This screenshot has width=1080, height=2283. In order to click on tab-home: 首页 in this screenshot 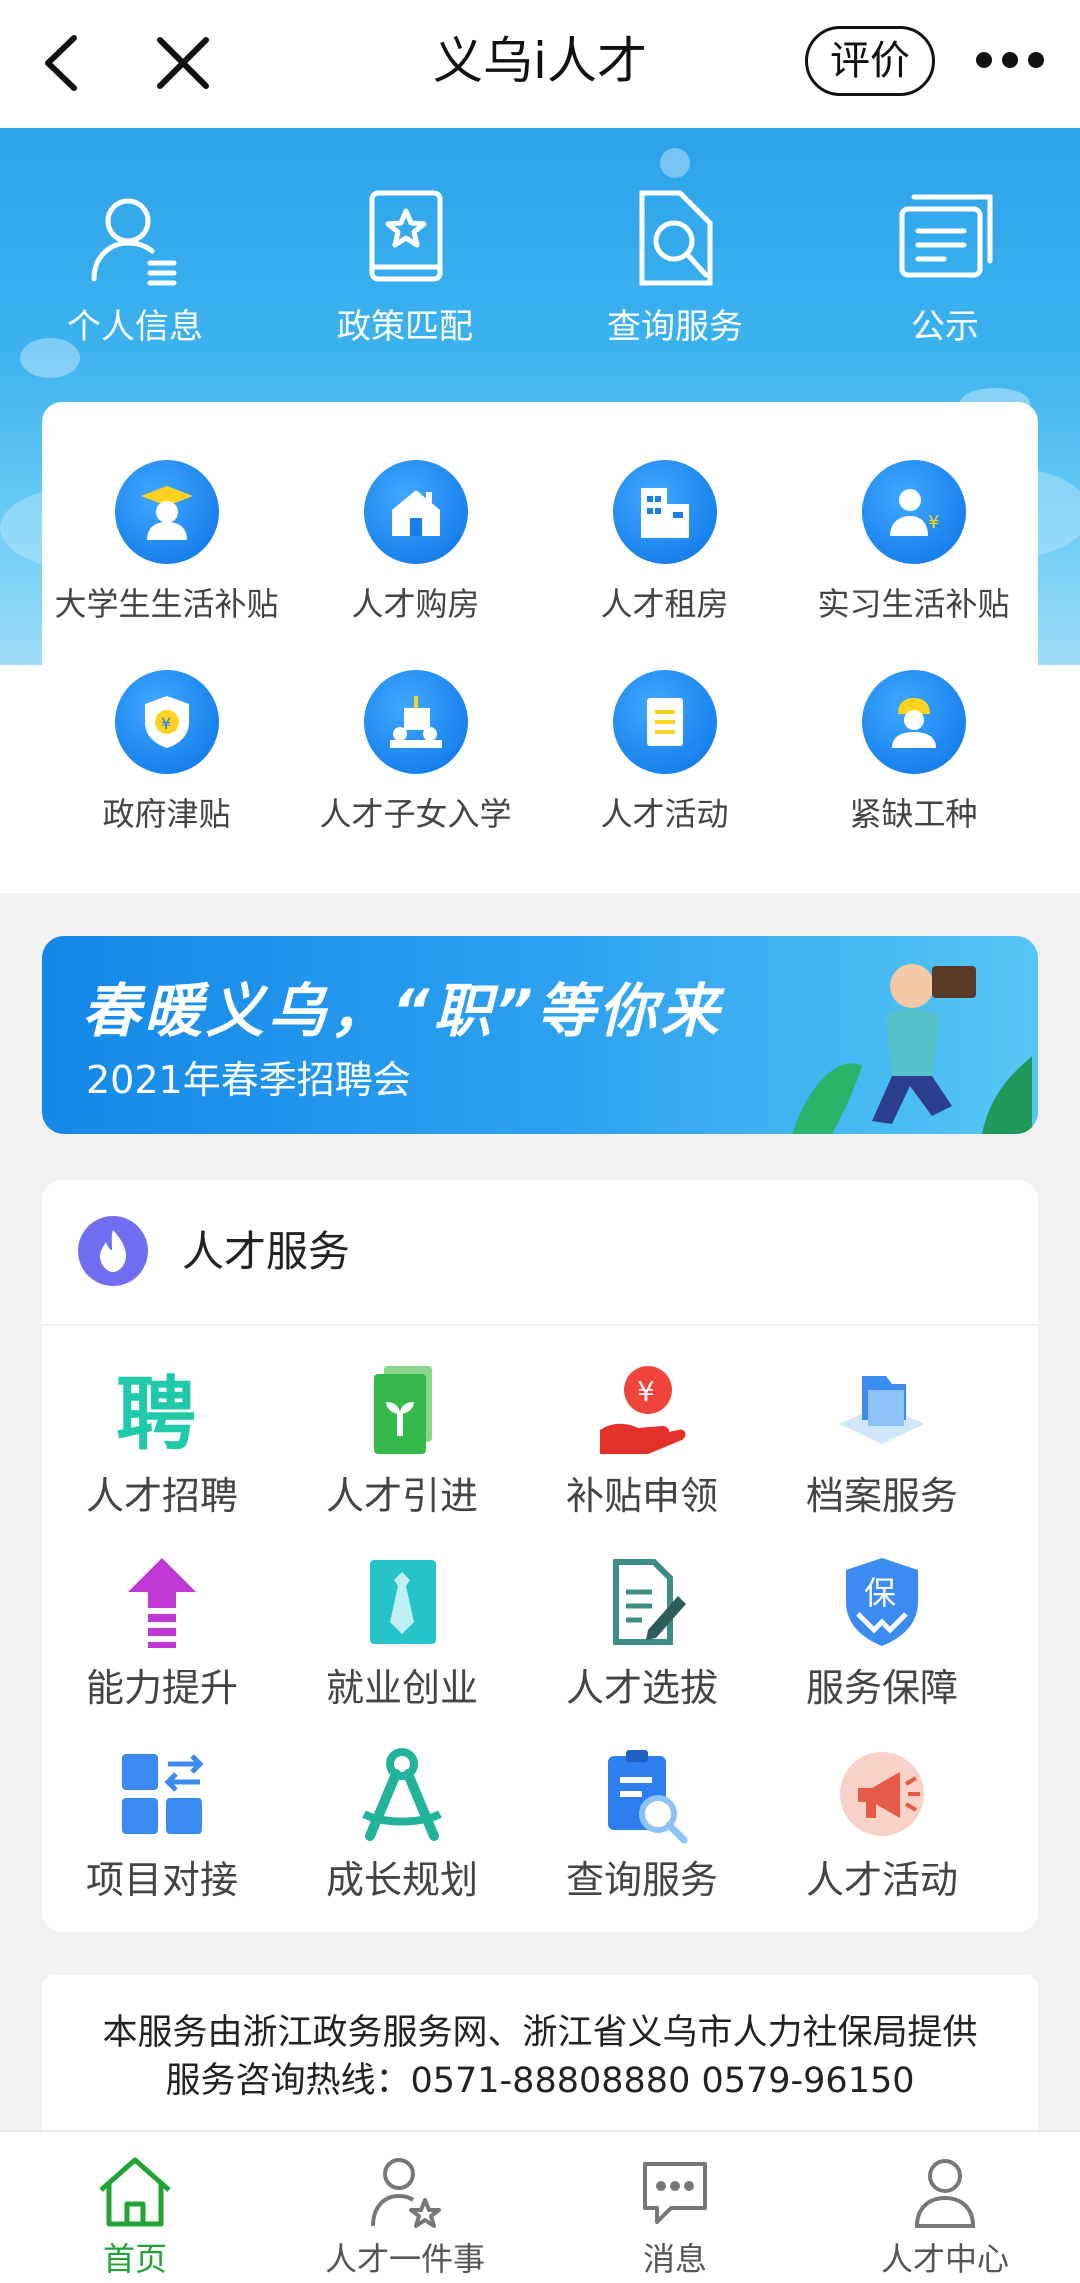, I will do `click(135, 2217)`.